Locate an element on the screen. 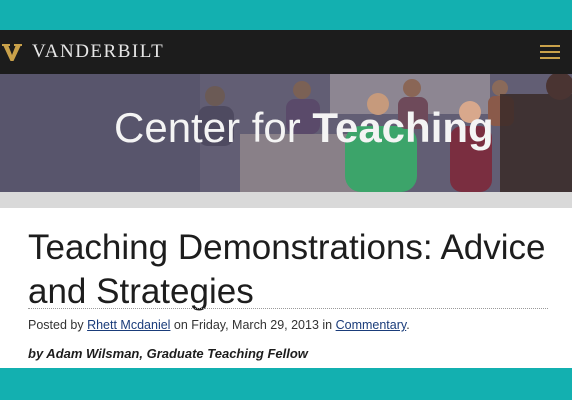 Image resolution: width=572 pixels, height=400 pixels. site-header: VANDERBILT is located at coordinates (286, 52).